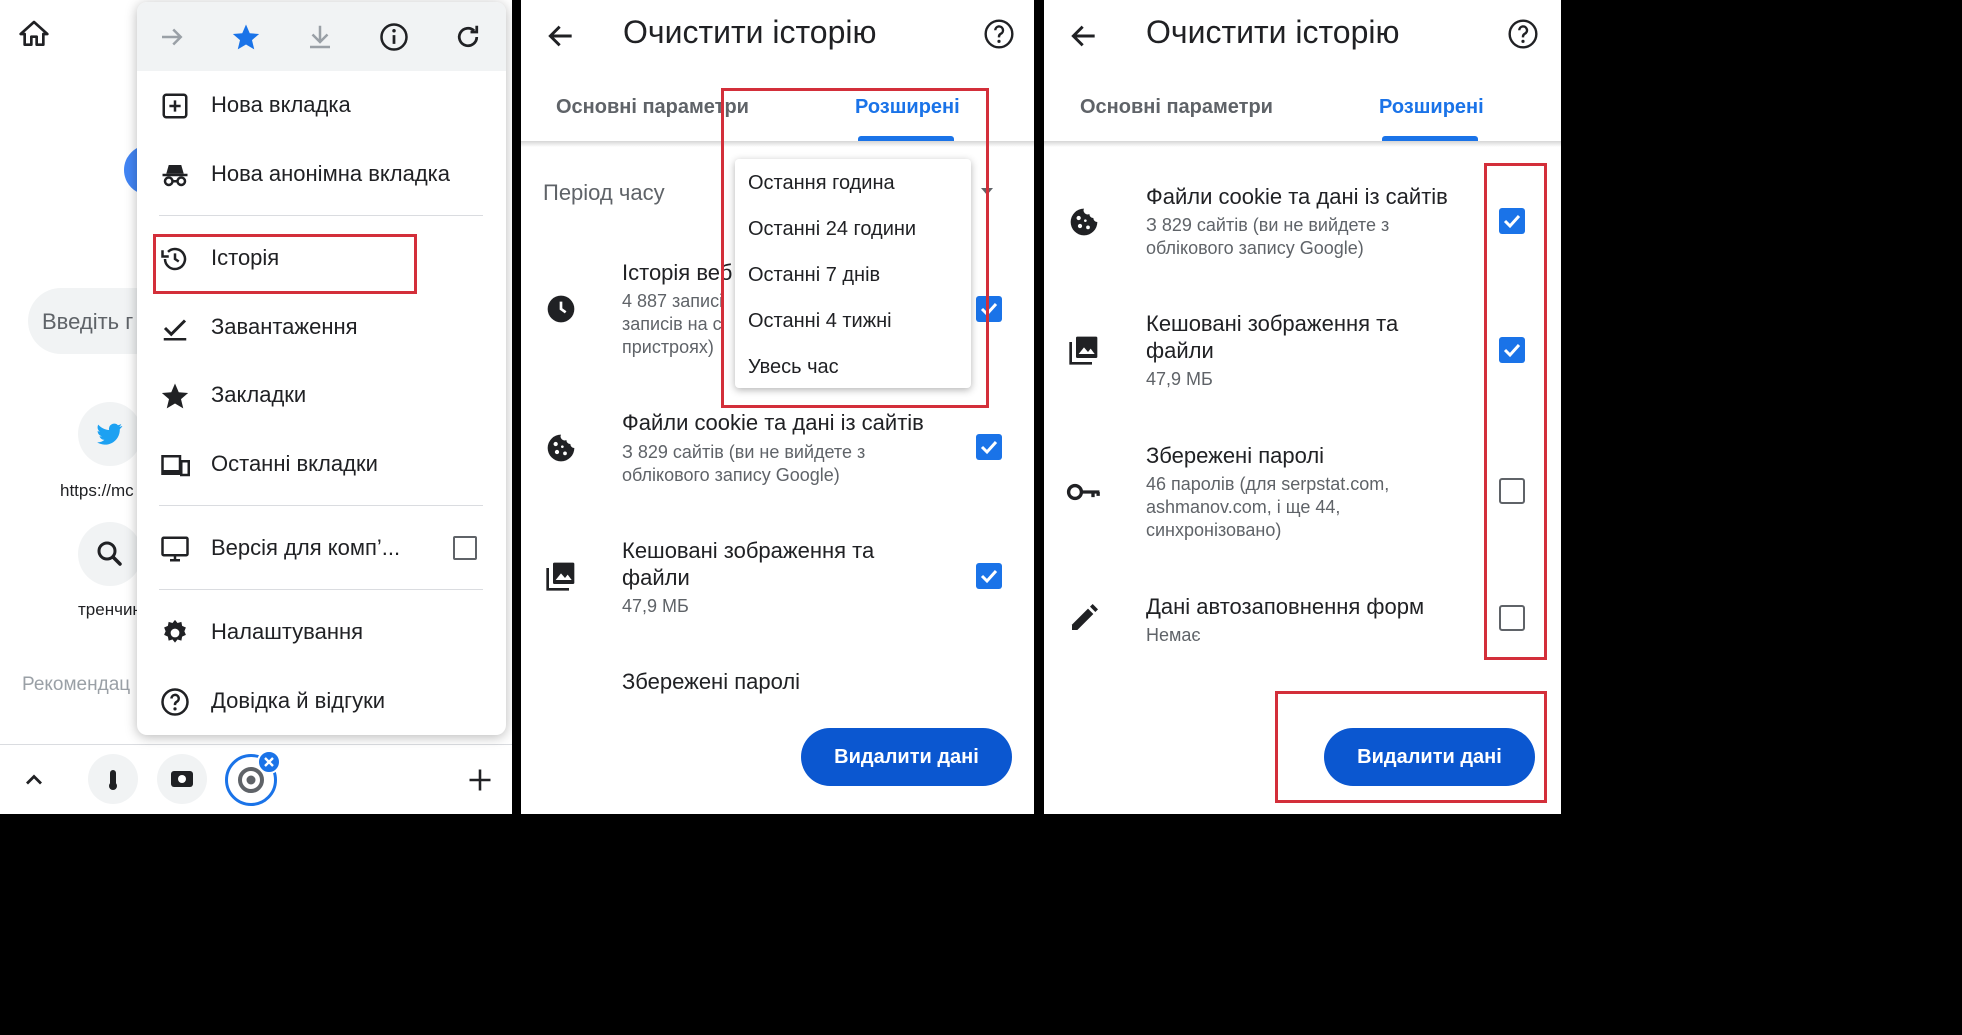 The width and height of the screenshot is (1962, 1035). Describe the element at coordinates (1214, 530) in the screenshot. I see `passwords-sub-3: синхронізовано)` at that location.